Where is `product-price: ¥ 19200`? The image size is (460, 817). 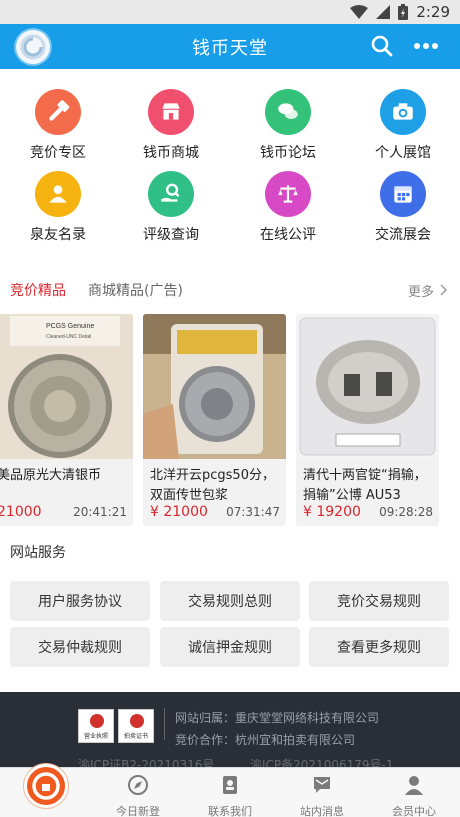 product-price: ¥ 19200 is located at coordinates (332, 512).